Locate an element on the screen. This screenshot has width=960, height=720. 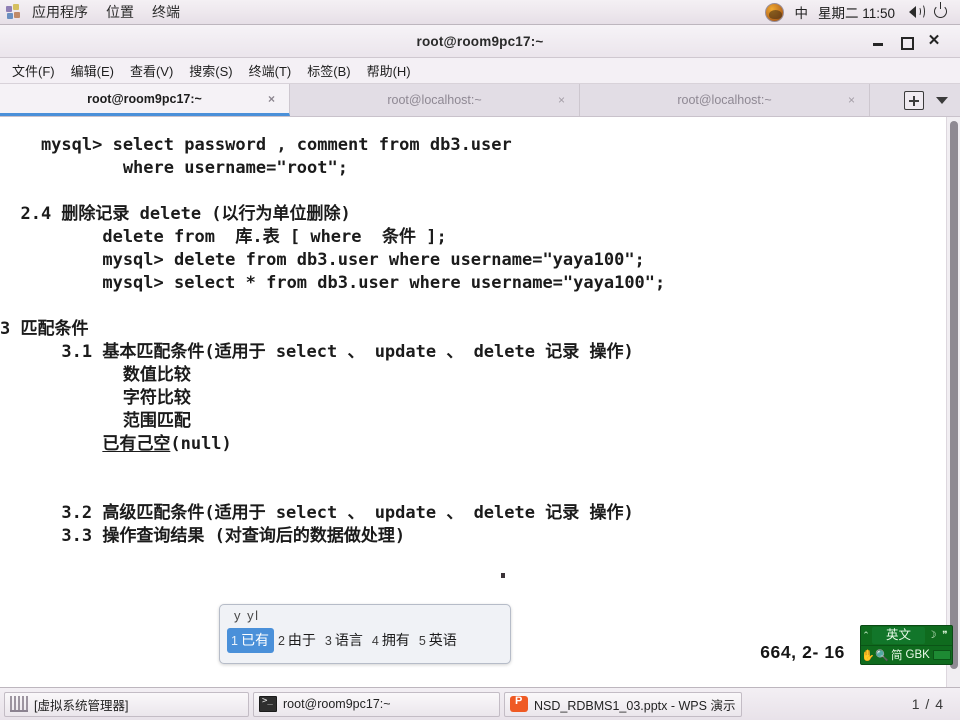
menu-edit: 编辑(E) is located at coordinates (92, 70).